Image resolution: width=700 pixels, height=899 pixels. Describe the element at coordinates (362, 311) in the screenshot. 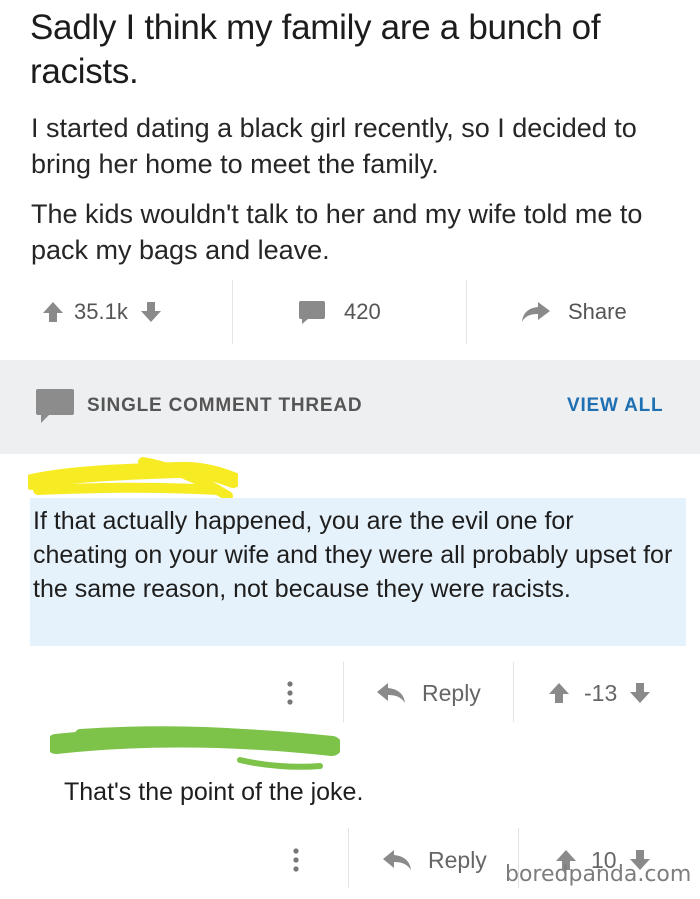

I see `comments-count: 420` at that location.